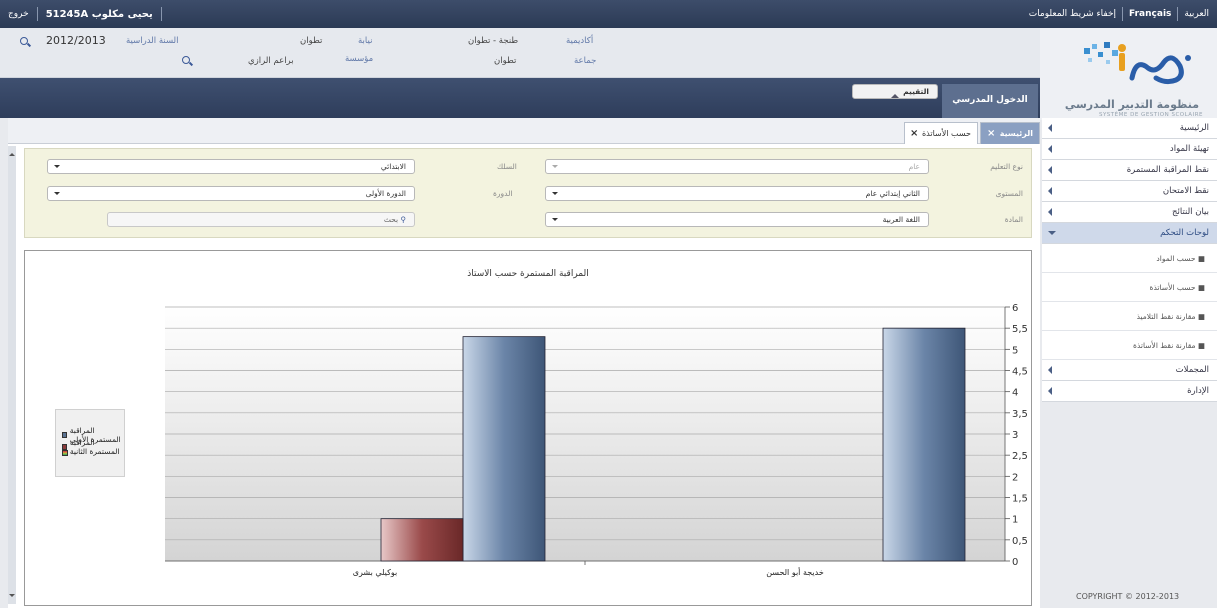 This screenshot has width=1217, height=608. What do you see at coordinates (1052, 233) in the screenshot?
I see `chevron-down-icon` at bounding box center [1052, 233].